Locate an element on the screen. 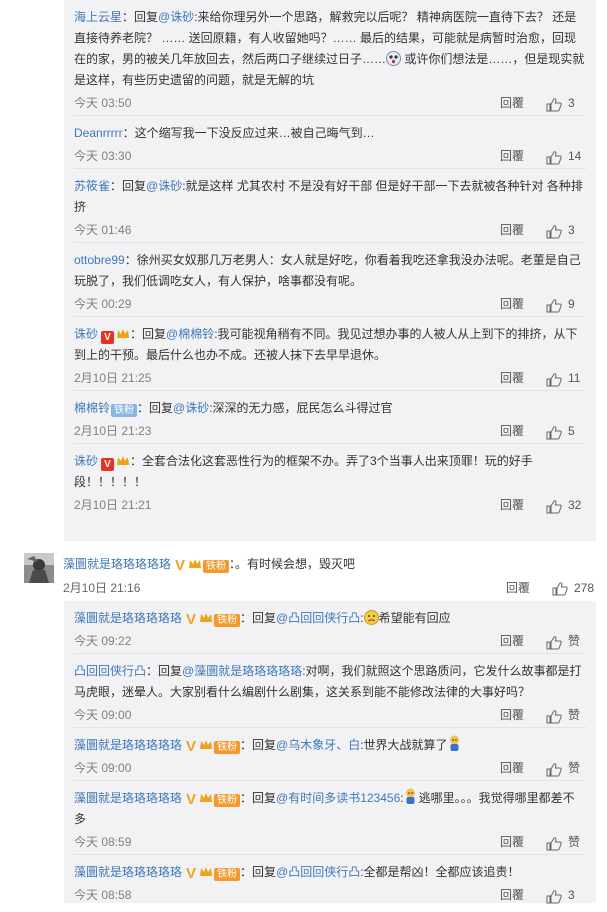 Image resolution: width=607 pixels, height=912 pixels. reply-text-continued: 希望能有回应 is located at coordinates (414, 618).